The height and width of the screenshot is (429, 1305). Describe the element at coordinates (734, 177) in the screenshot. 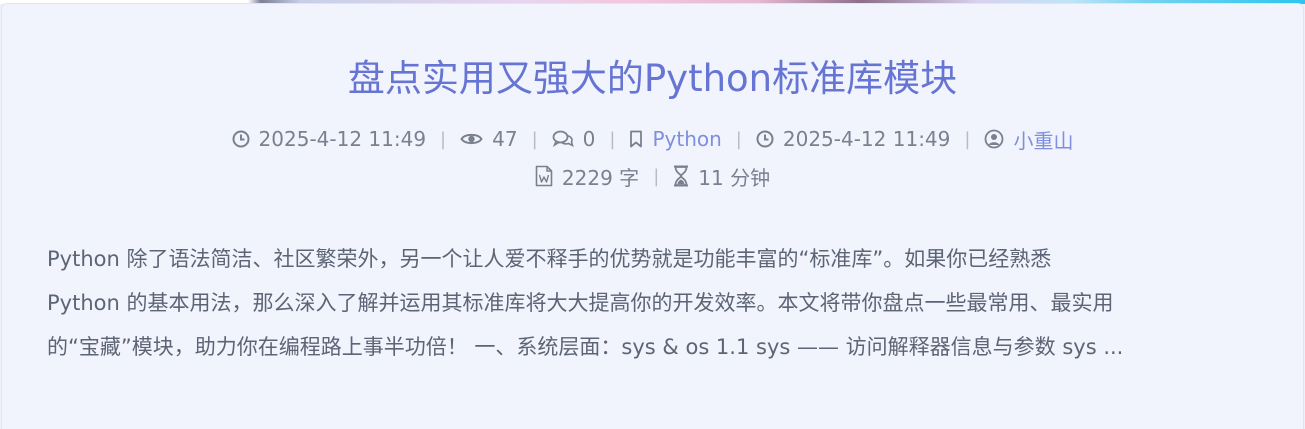

I see `read-time-text: 11 分钟` at that location.